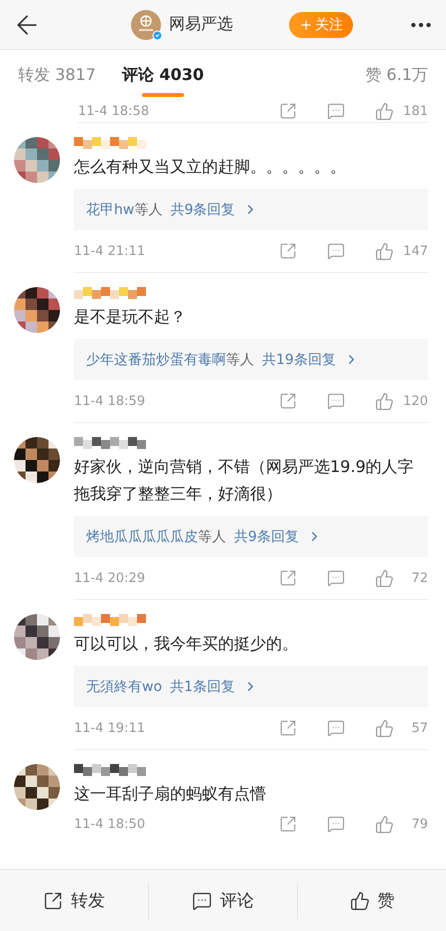 The image size is (446, 931). What do you see at coordinates (415, 401) in the screenshot?
I see `like-count: 120` at bounding box center [415, 401].